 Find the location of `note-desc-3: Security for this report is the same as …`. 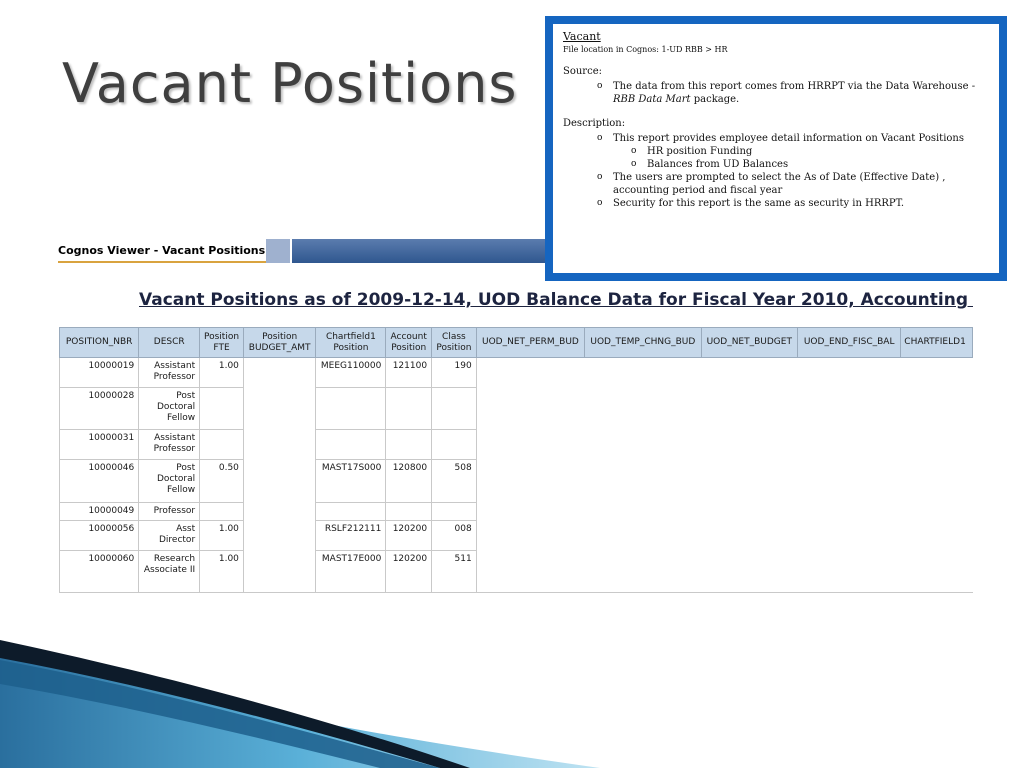

note-desc-3: Security for this report is the same as … is located at coordinates (759, 203).